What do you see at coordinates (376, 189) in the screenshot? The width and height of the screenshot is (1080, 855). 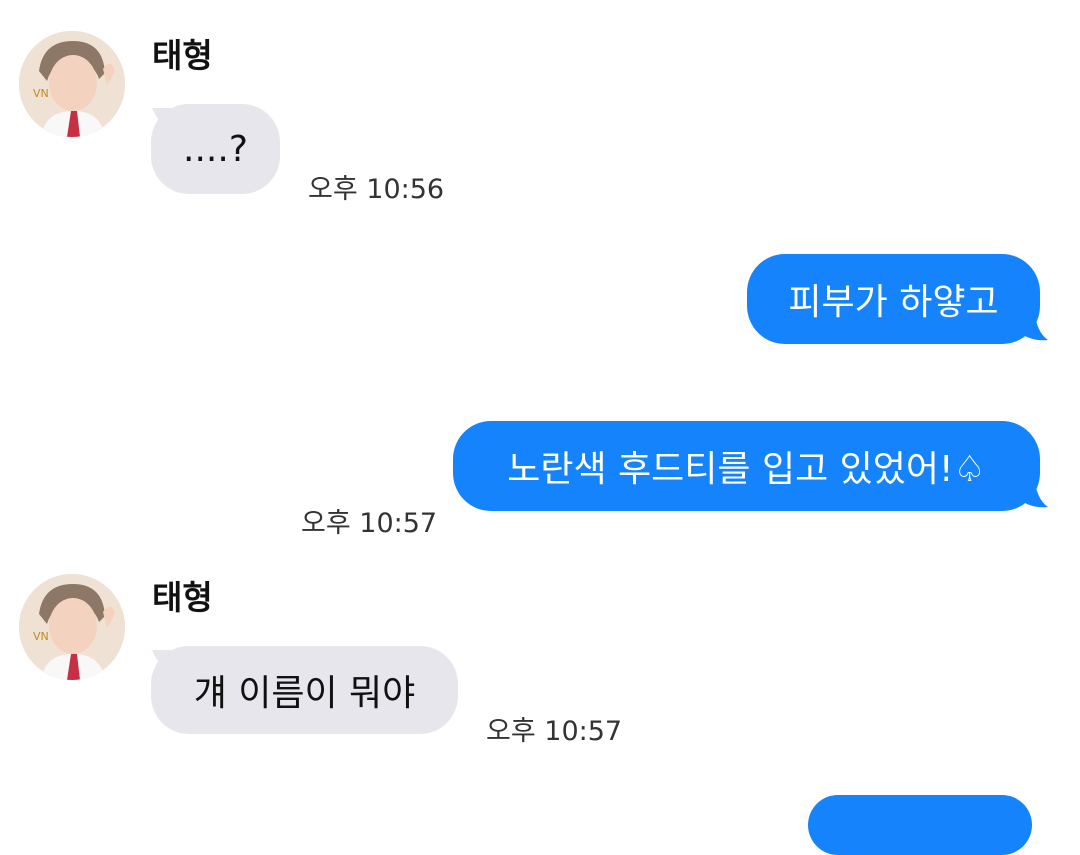 I see `message-timestamp: 오후 10:56` at bounding box center [376, 189].